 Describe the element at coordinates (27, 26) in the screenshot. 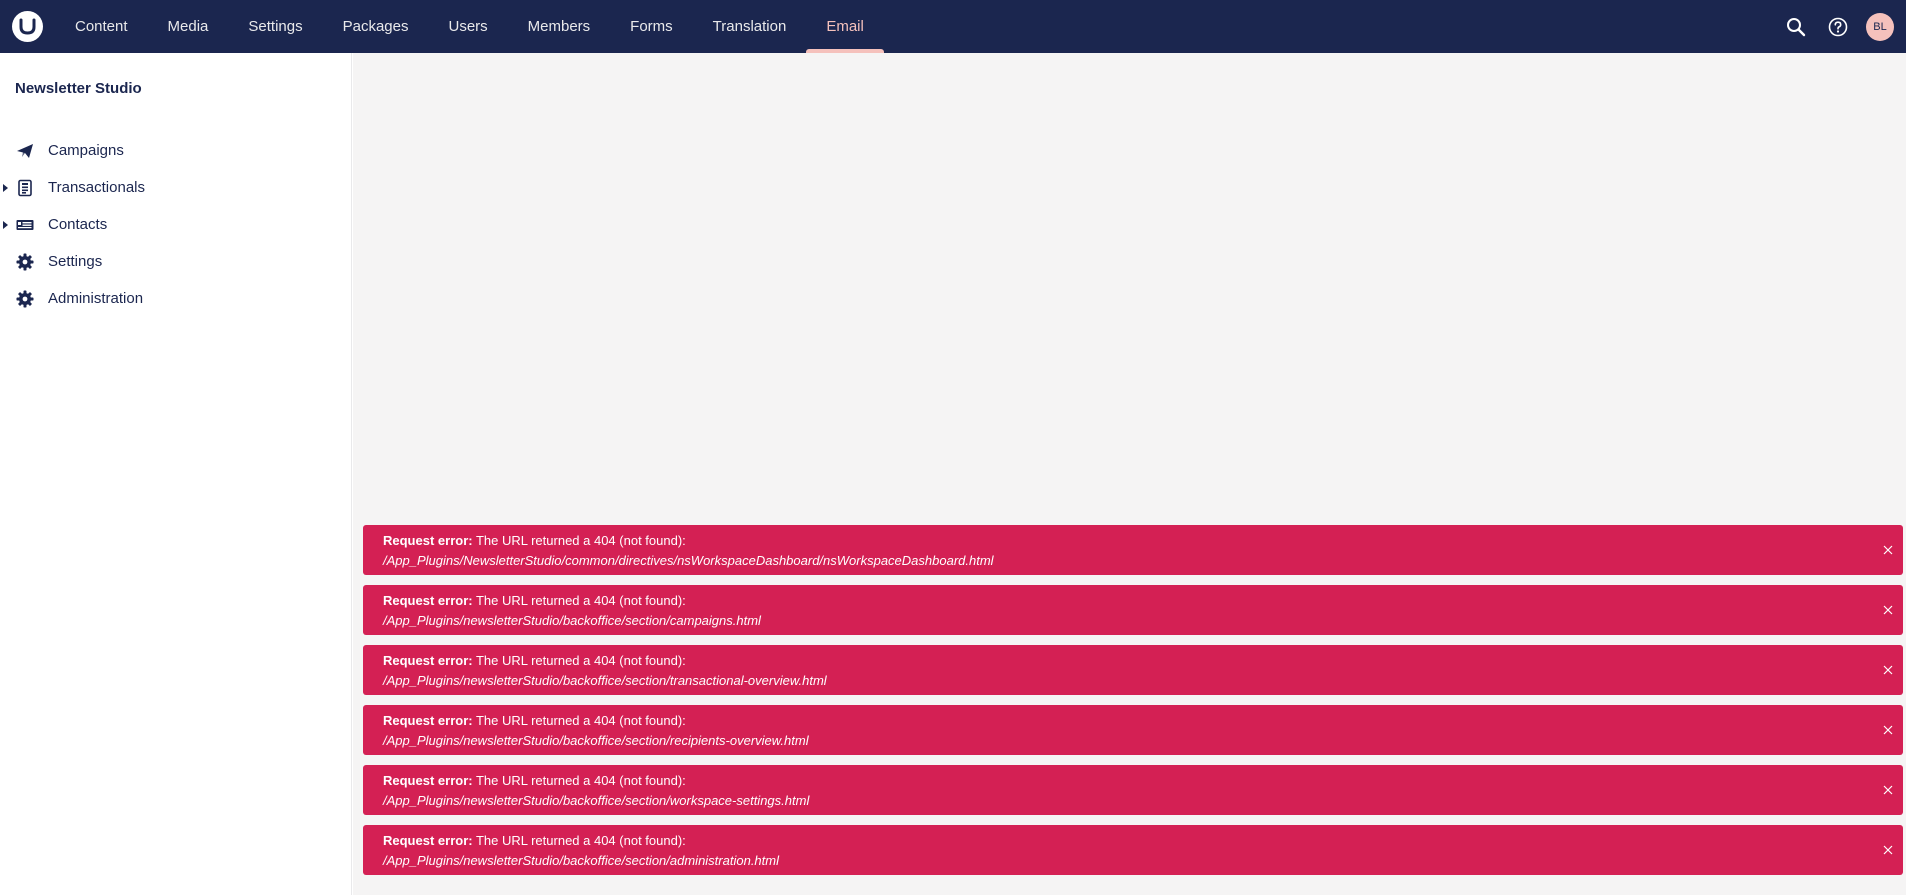

I see `umbraco-logo-icon` at that location.